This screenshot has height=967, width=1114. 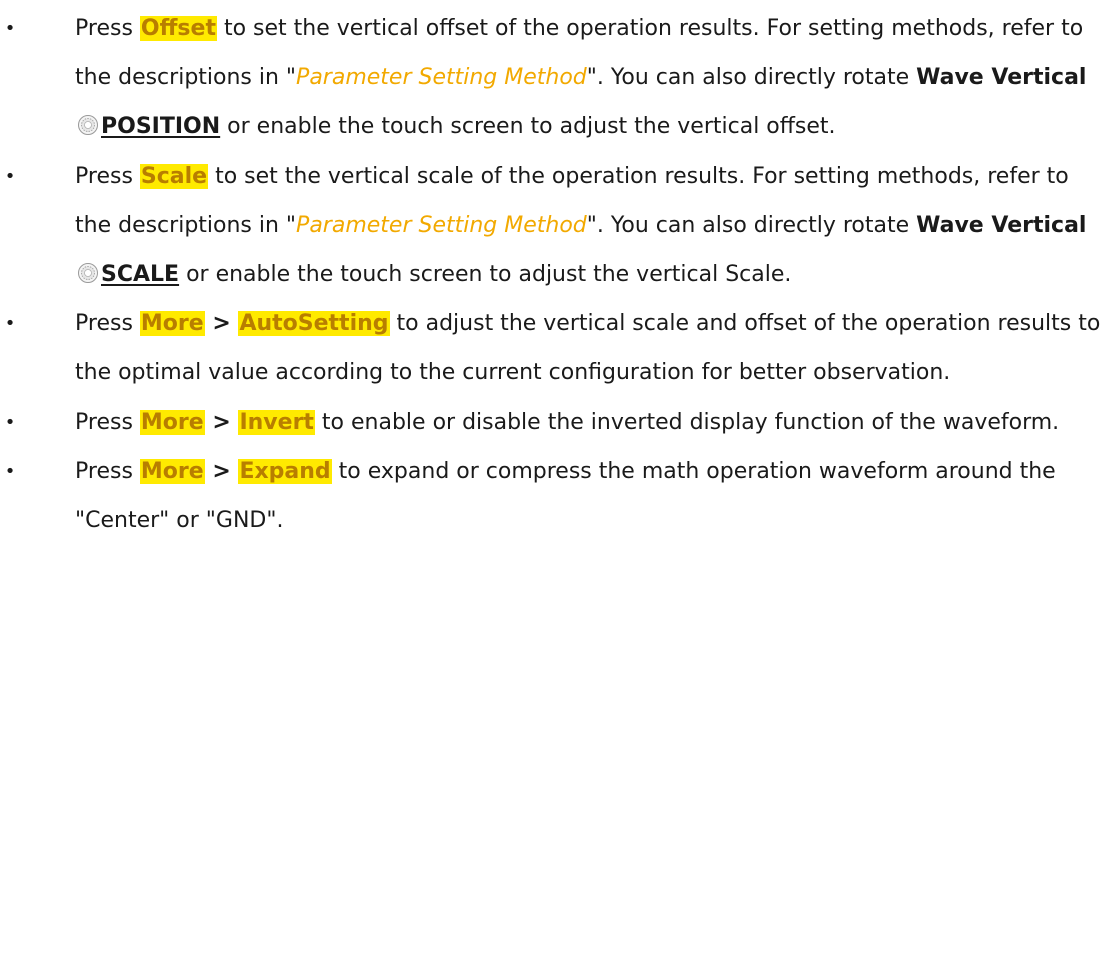 I want to click on menu-key-invert: Invert, so click(x=276, y=422).